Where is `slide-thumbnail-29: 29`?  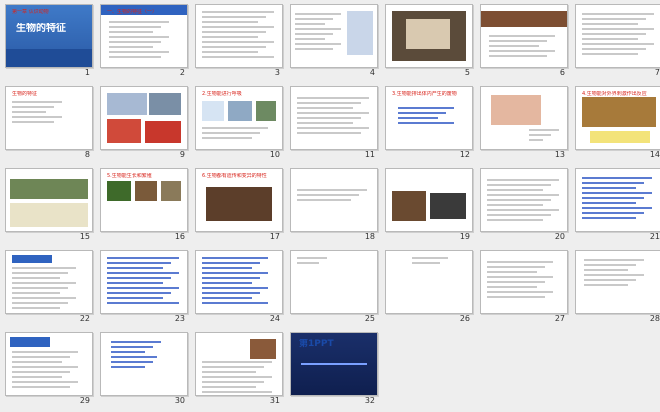 slide-thumbnail-29: 29 is located at coordinates (49, 371).